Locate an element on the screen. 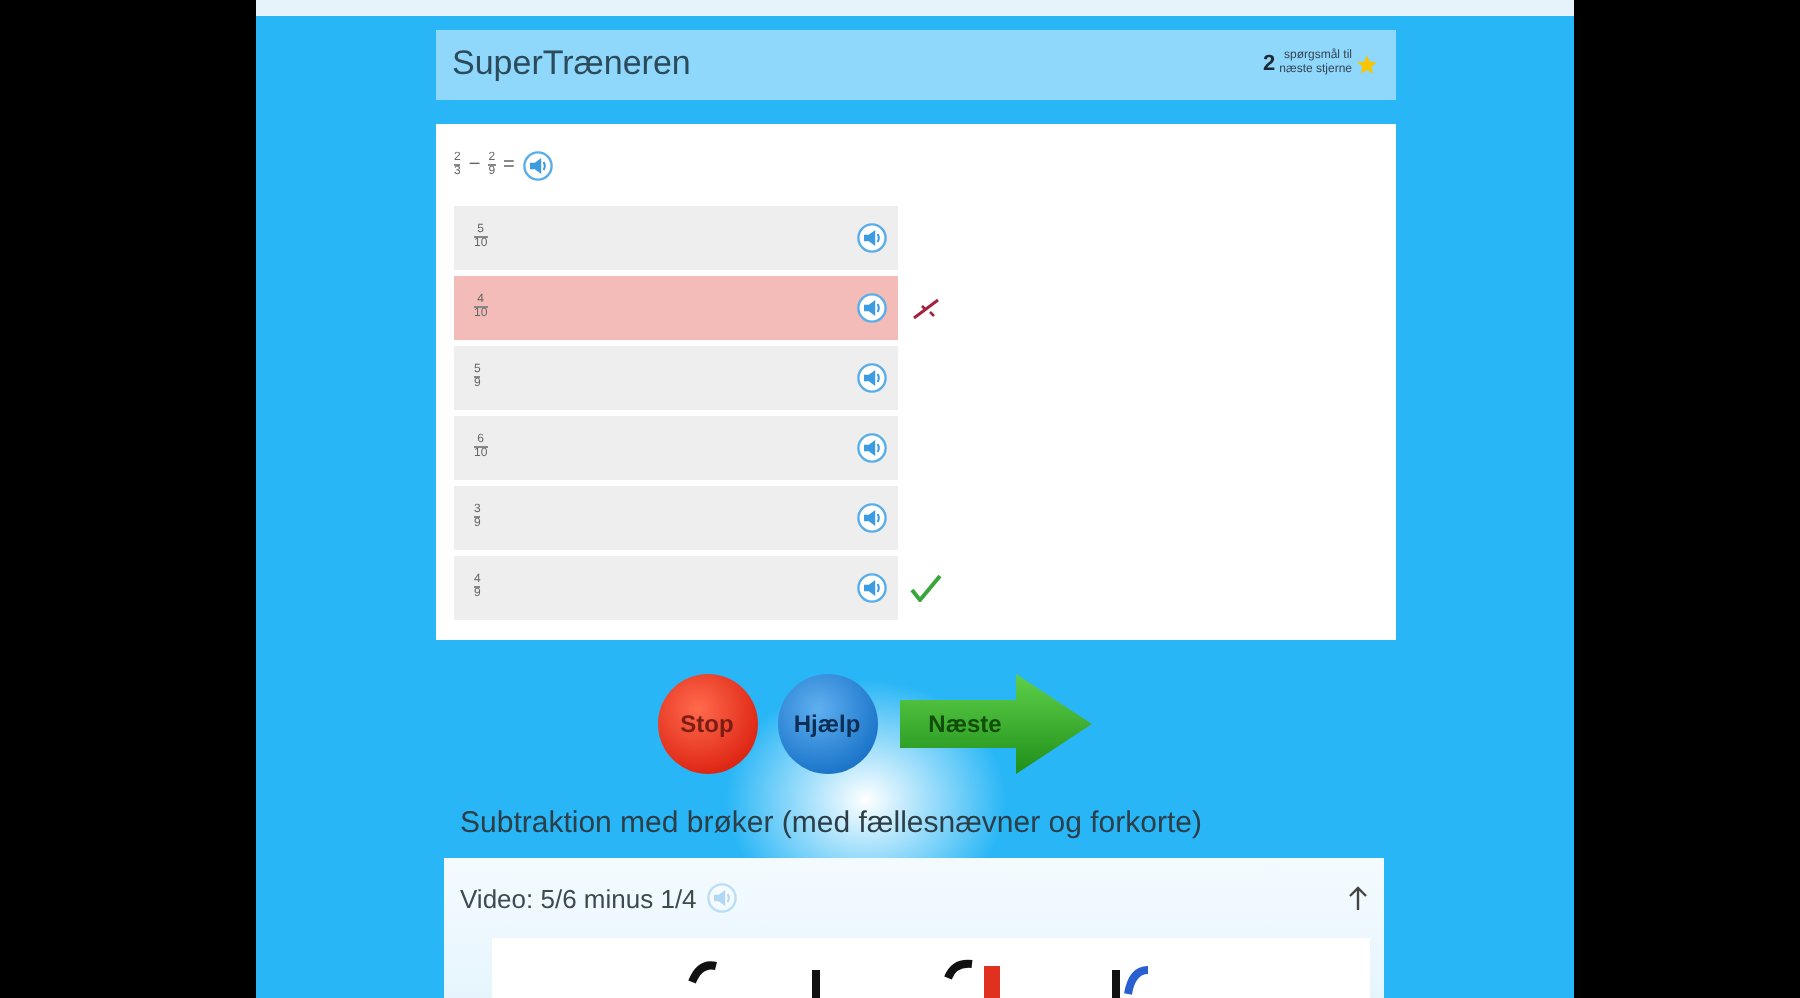  equals-sign: = is located at coordinates (509, 165).